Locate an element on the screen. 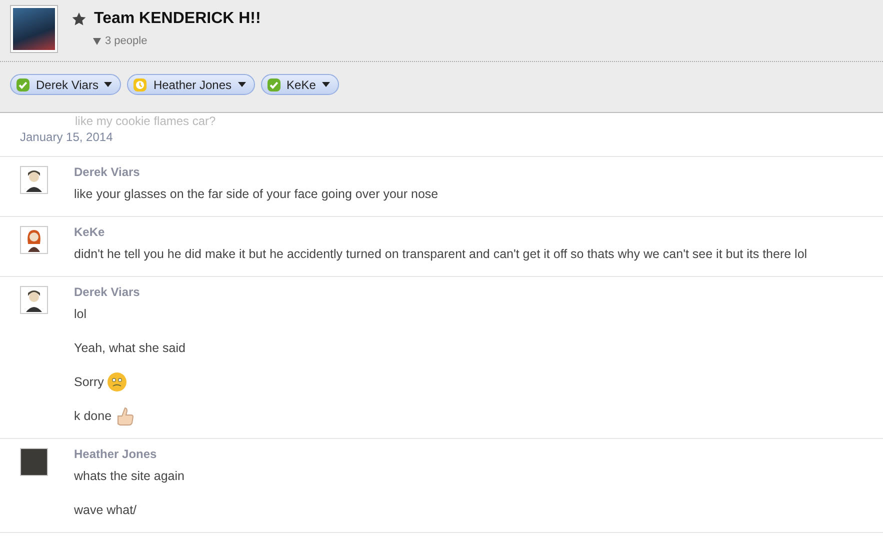 This screenshot has height=554, width=883. message-text: whats the site again is located at coordinates (129, 476).